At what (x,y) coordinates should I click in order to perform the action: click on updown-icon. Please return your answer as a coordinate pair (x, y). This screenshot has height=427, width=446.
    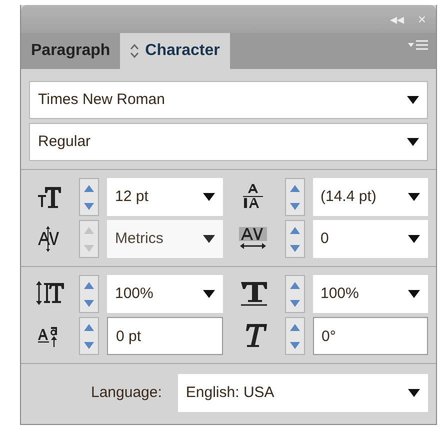
    Looking at the image, I should click on (135, 51).